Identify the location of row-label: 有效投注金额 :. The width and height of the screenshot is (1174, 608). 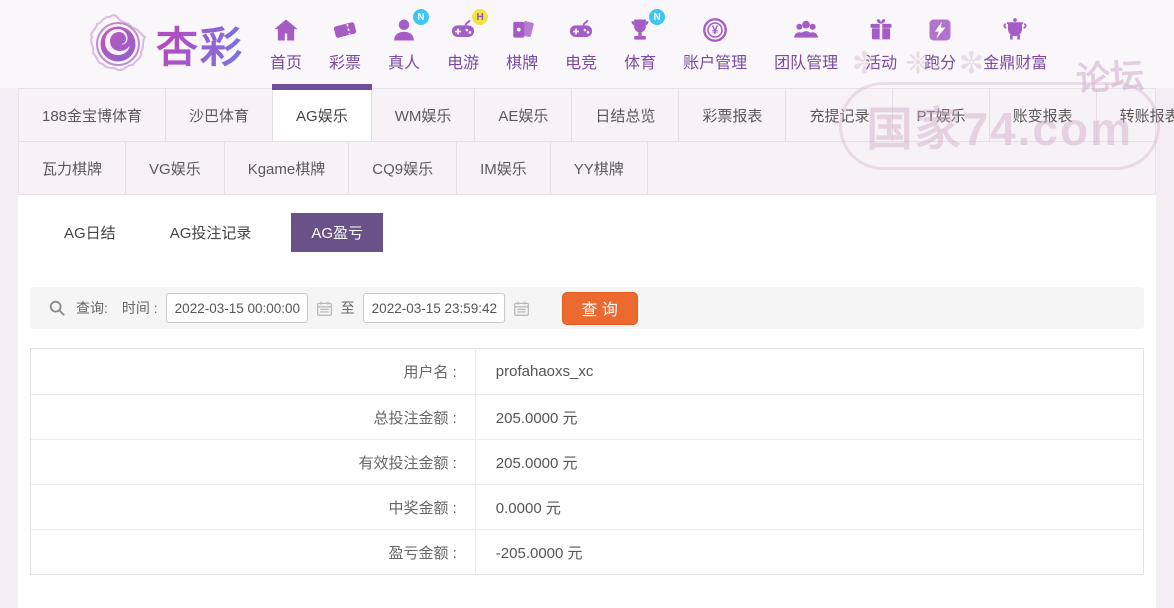
(253, 462).